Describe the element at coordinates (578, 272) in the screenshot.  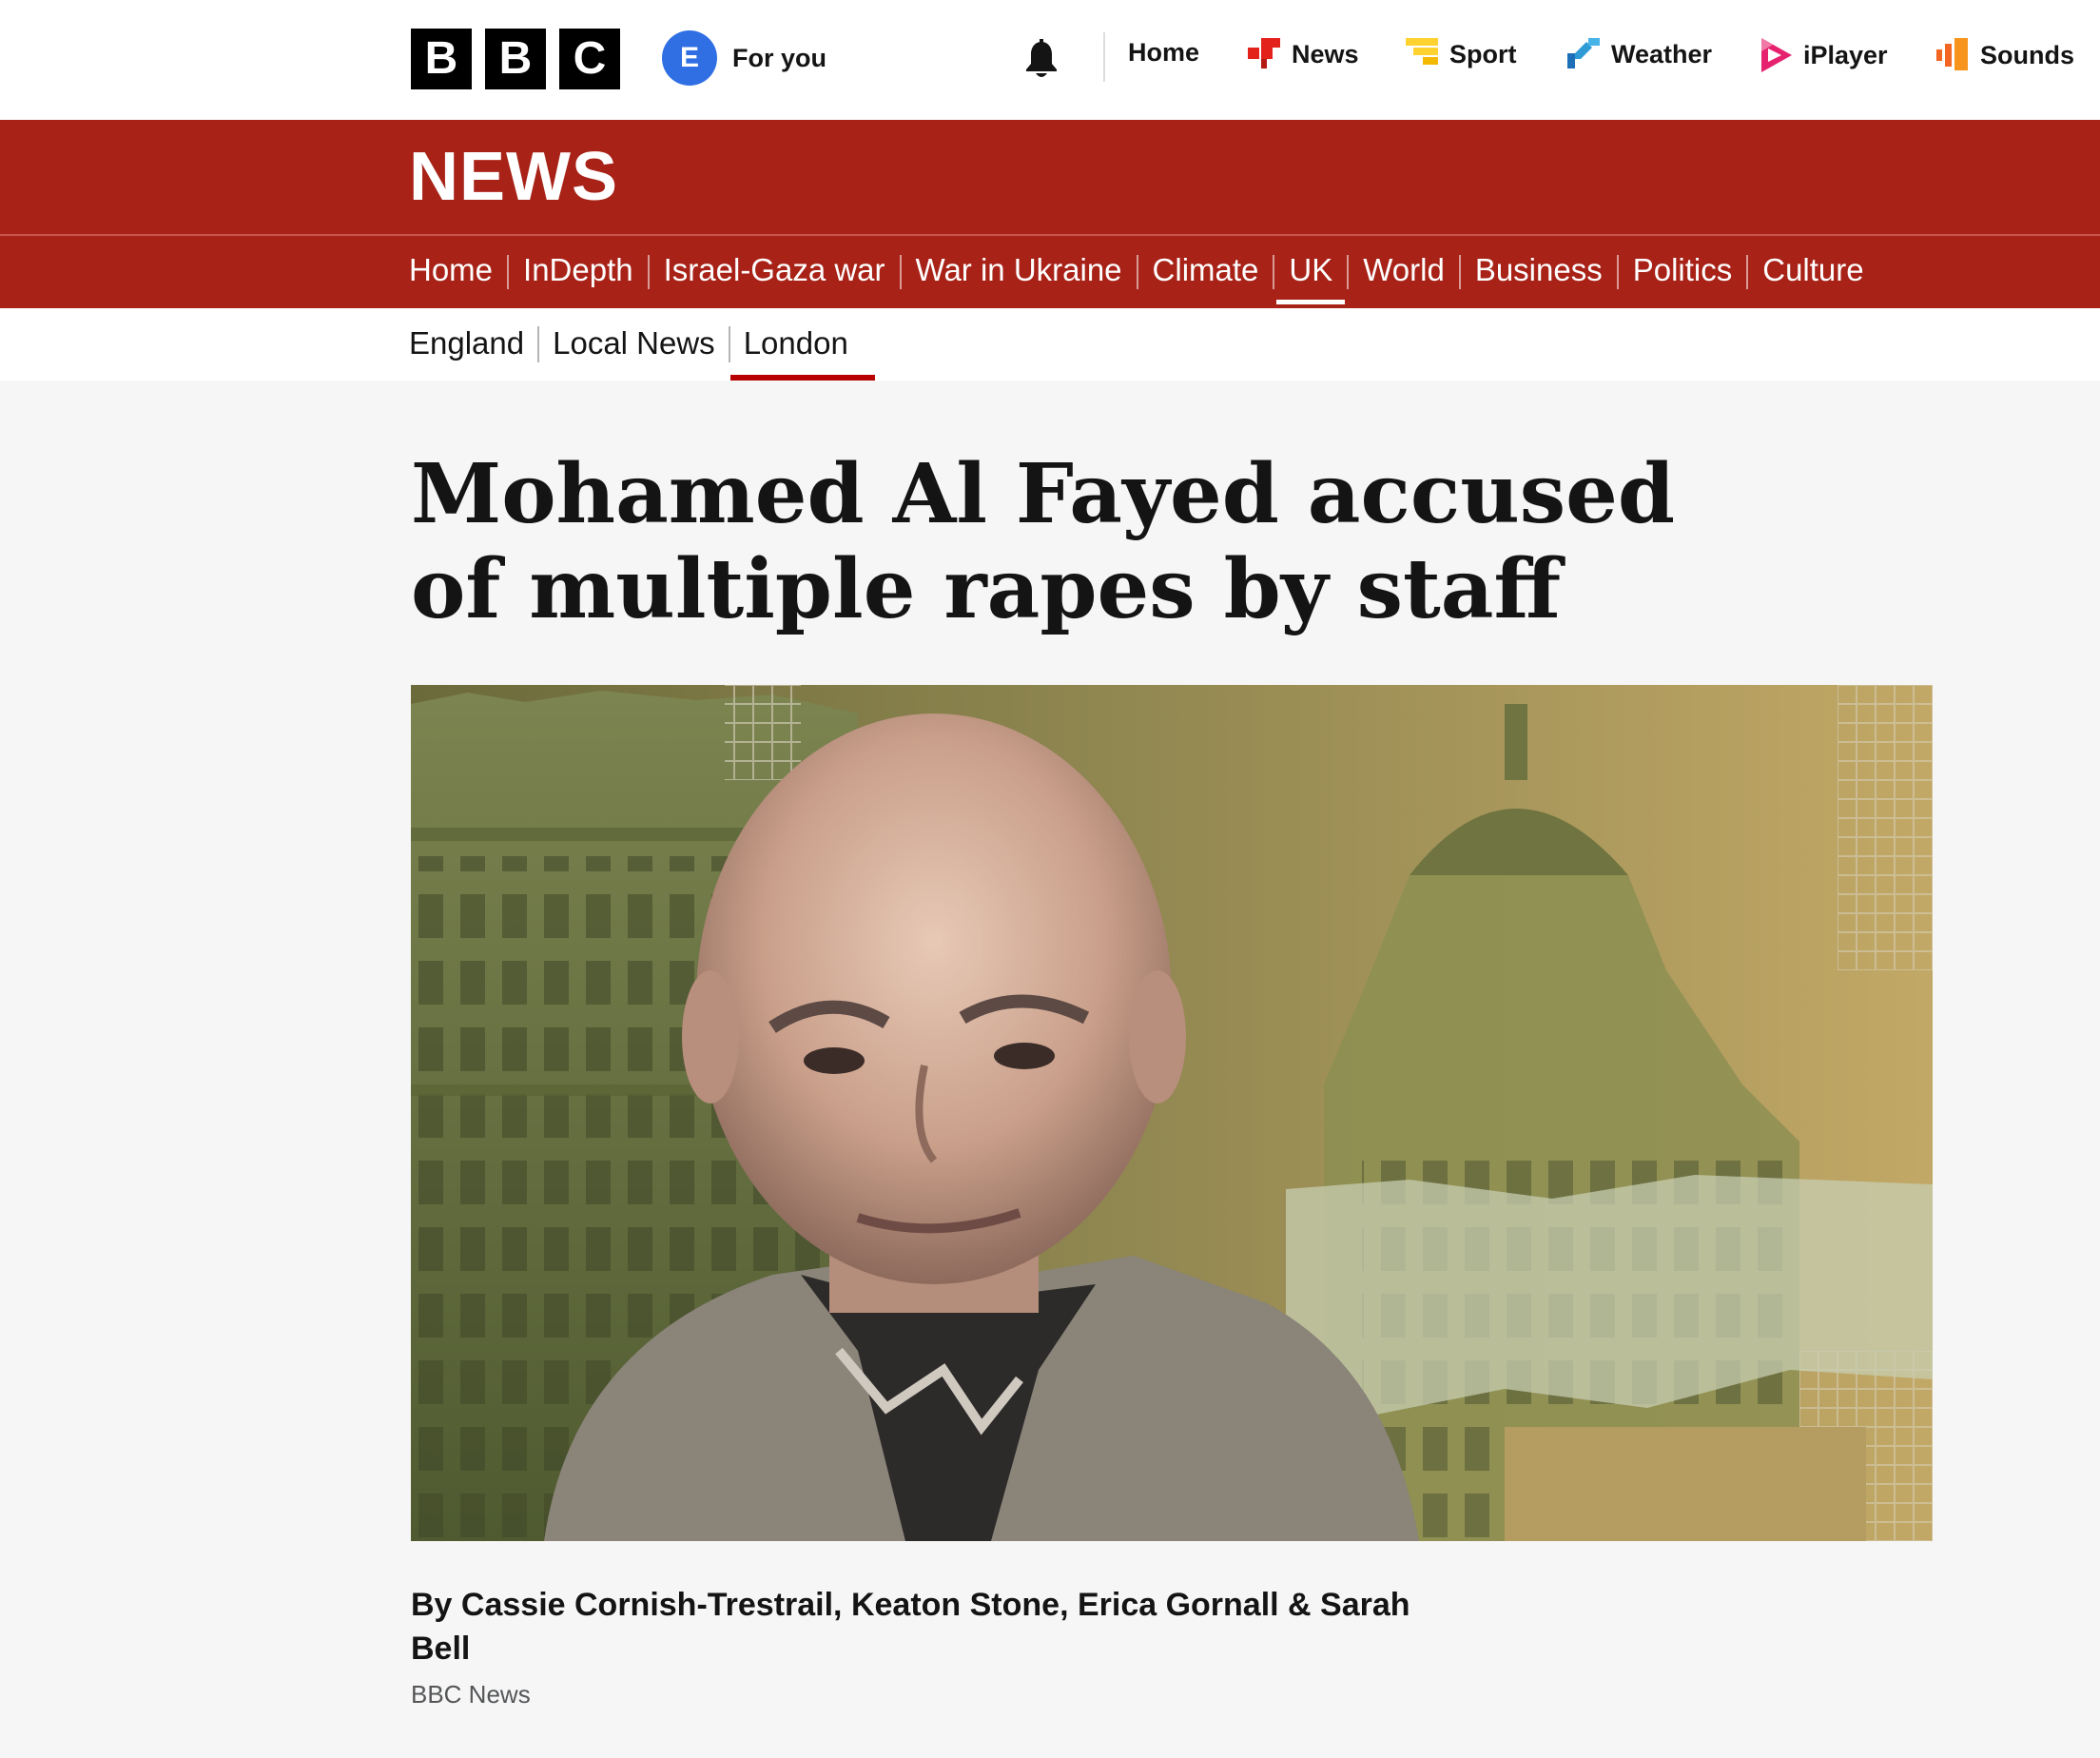
I see `section-nav-indepth: InDepth` at that location.